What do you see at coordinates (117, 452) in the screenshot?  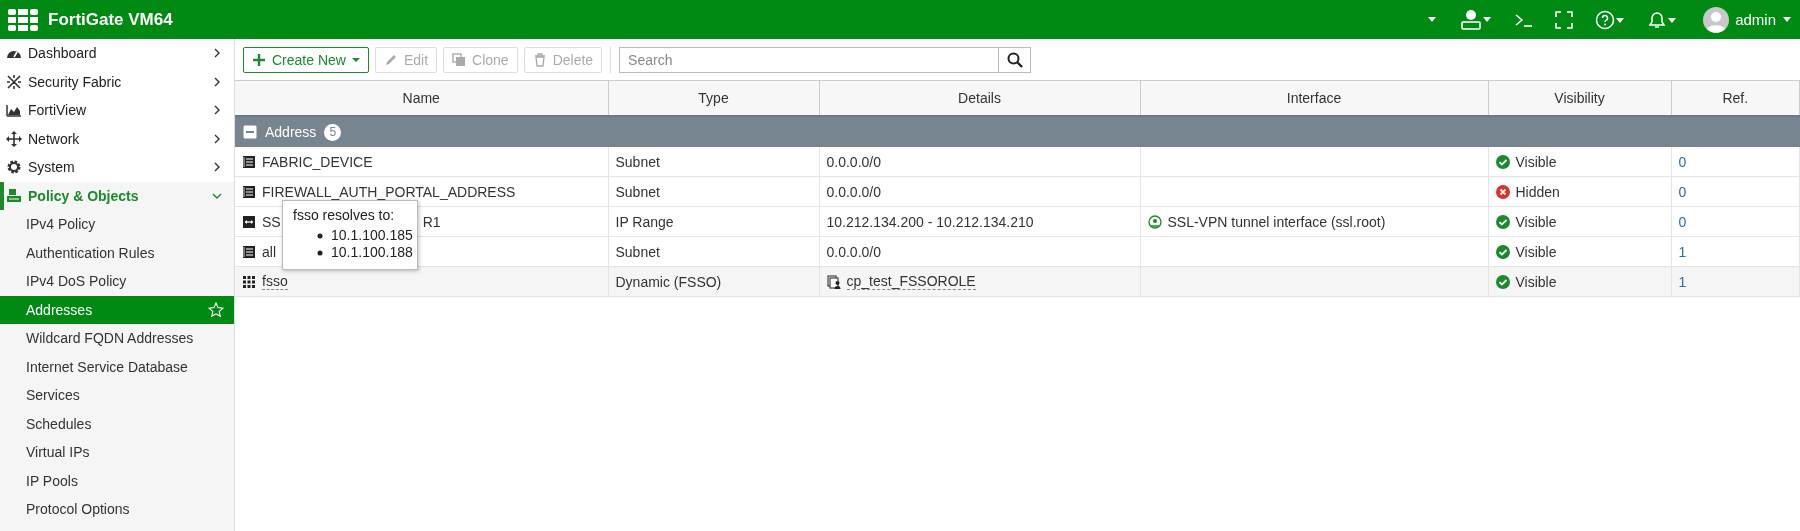 I see `sidebar-item: Virtual IPs` at bounding box center [117, 452].